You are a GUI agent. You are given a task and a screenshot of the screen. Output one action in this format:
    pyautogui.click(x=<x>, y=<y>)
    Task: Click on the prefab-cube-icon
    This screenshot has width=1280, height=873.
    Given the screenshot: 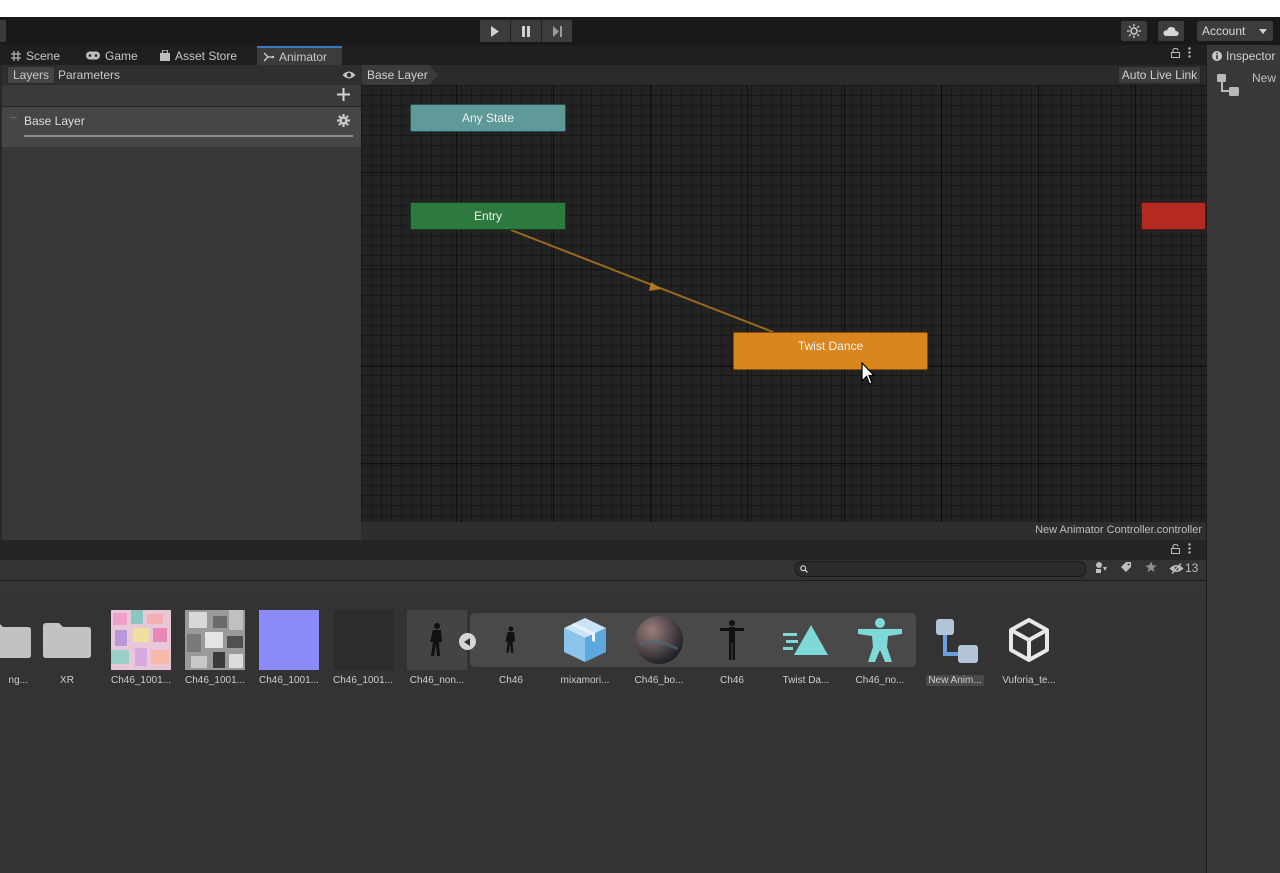 What is the action you would take?
    pyautogui.click(x=585, y=640)
    